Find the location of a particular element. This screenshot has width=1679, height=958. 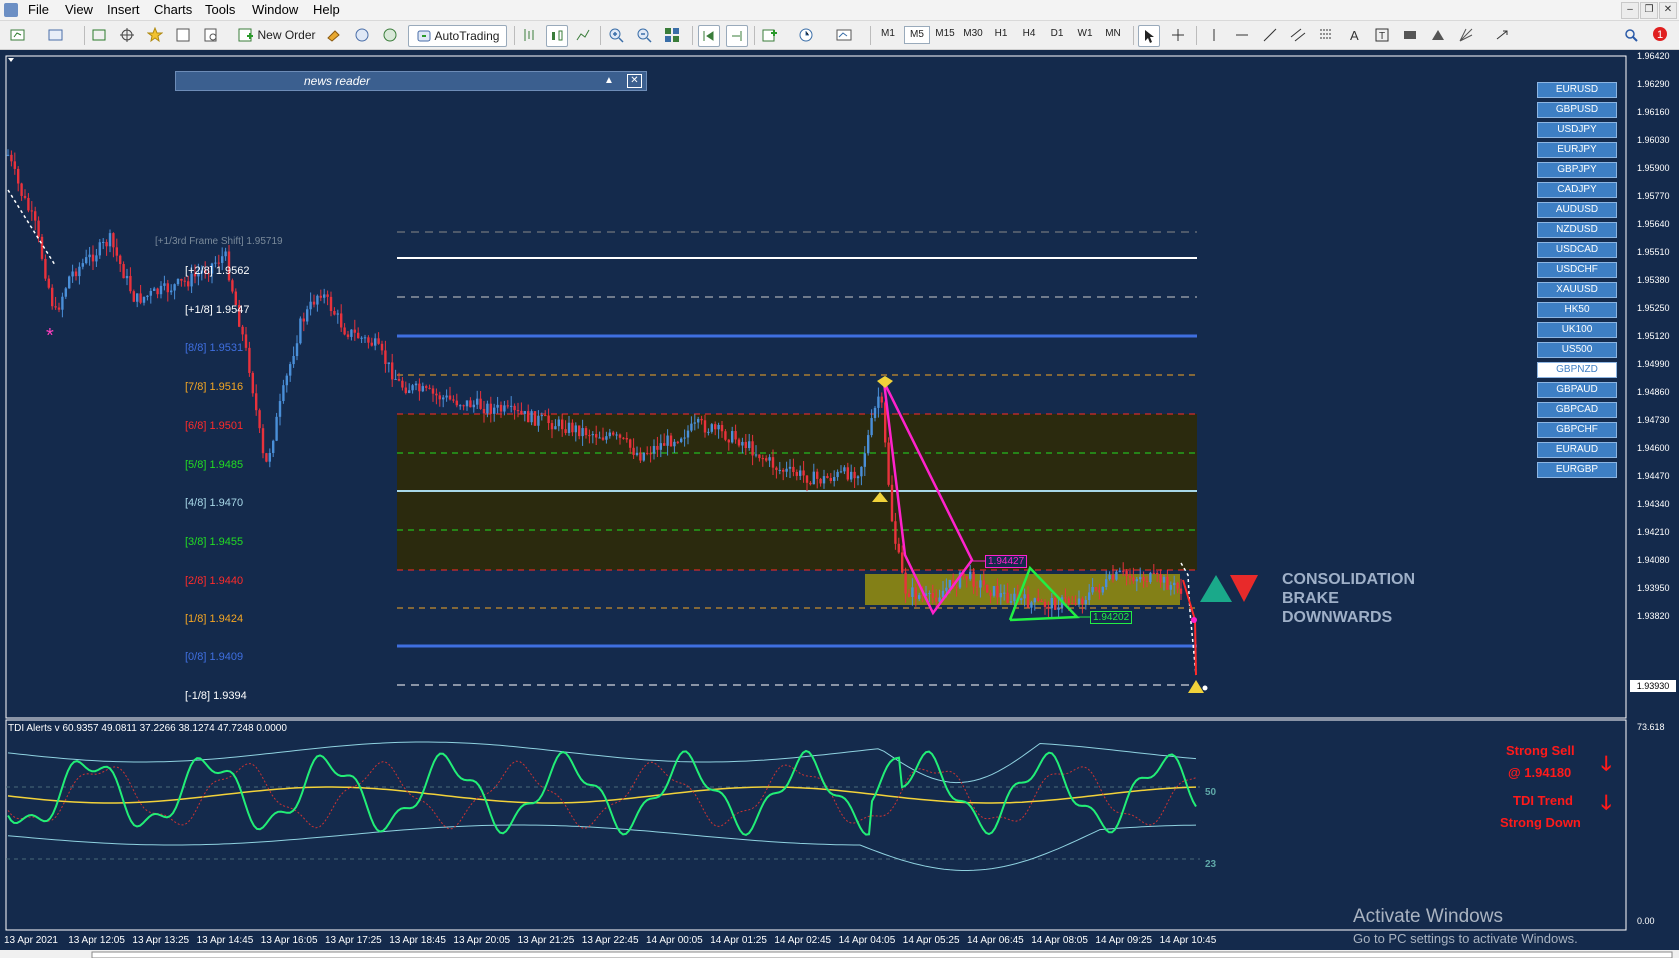

zoom-in-icon is located at coordinates (616, 35).